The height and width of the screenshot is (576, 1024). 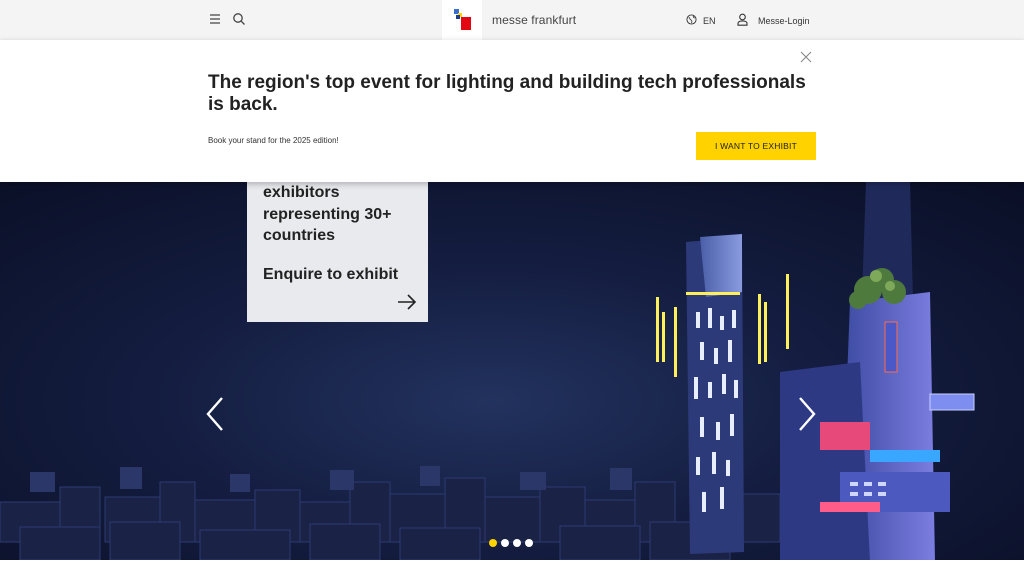 What do you see at coordinates (512, 568) in the screenshot?
I see `page-bottom-strip` at bounding box center [512, 568].